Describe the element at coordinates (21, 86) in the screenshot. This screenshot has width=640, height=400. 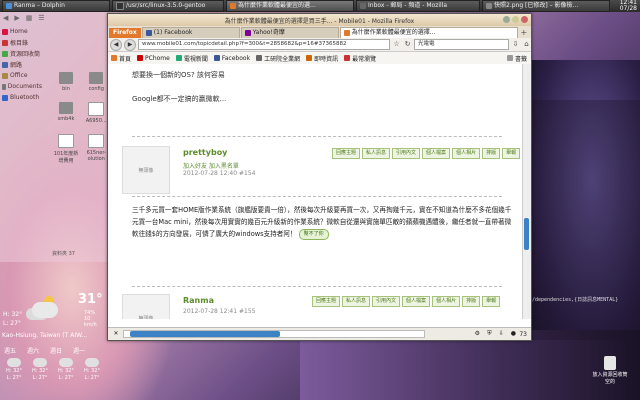
I see `place-documents: Documents` at that location.